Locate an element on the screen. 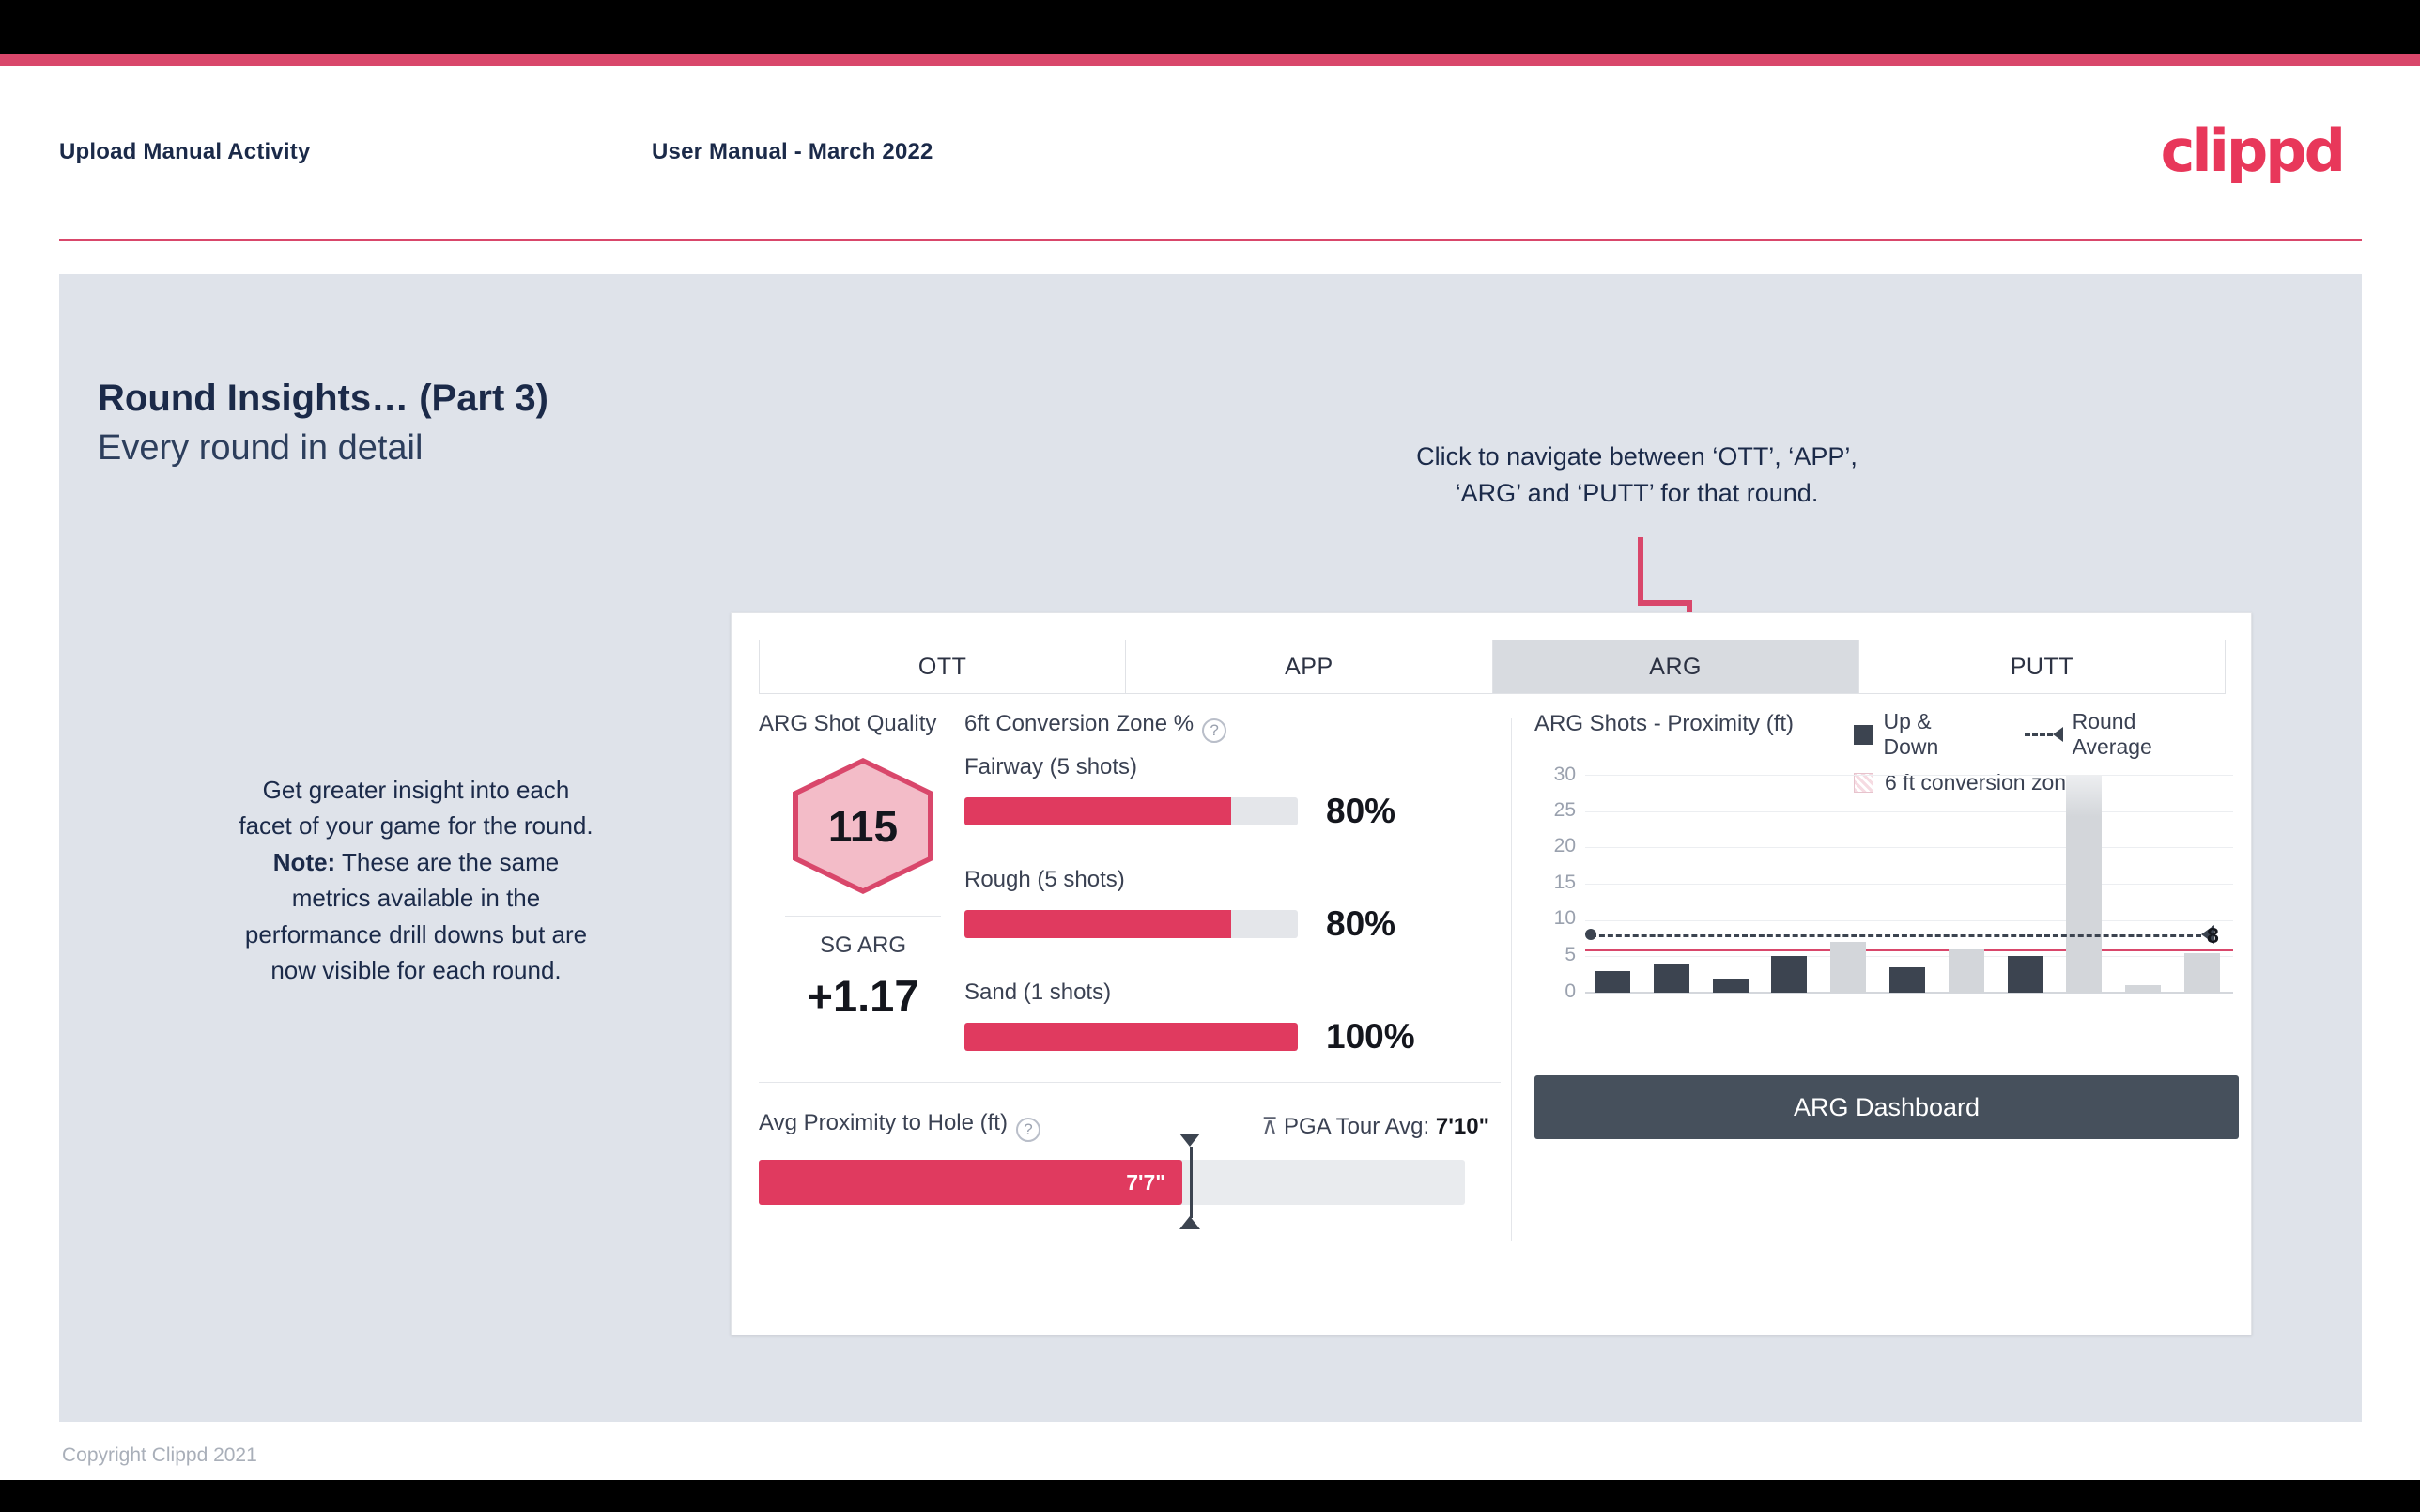 The width and height of the screenshot is (2420, 1512). callout-line-2: ‘ARG’ and ‘PUTT’ for that round. is located at coordinates (1637, 494).